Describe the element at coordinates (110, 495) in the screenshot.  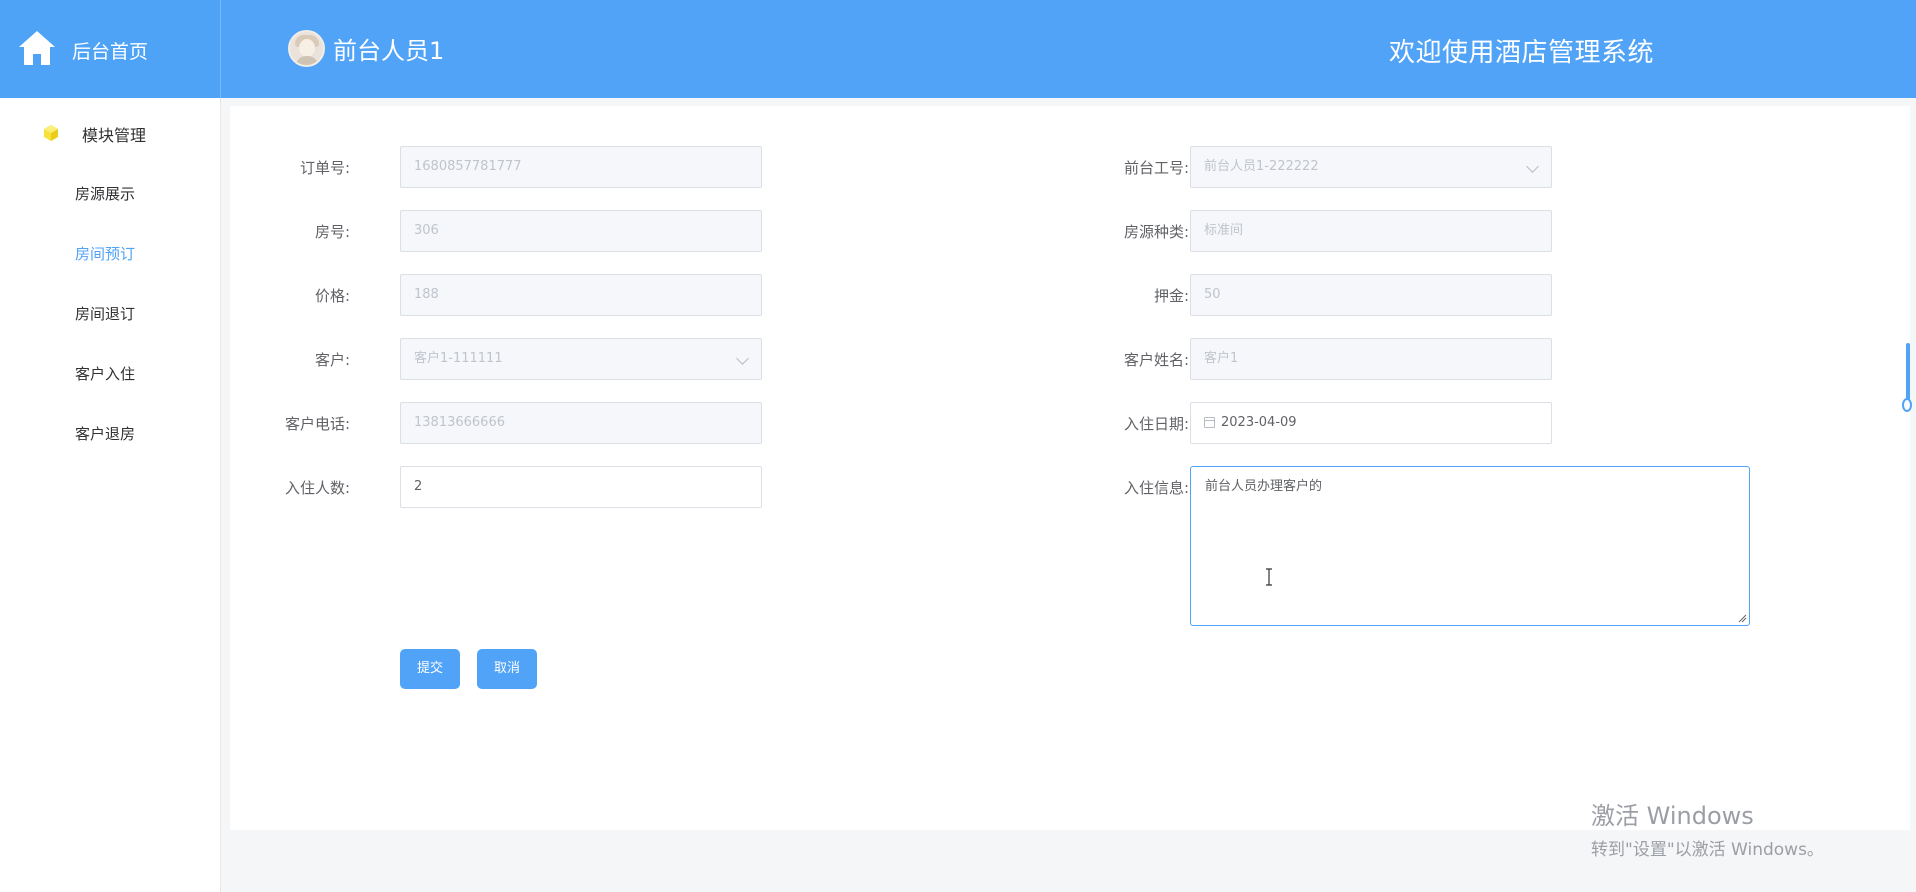
I see `sidebar: 模块管理 房源展示 房间预订 房间退订 客户入住 客户退房` at that location.